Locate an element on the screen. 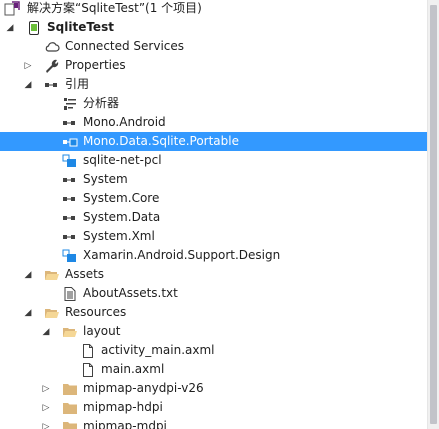 The image size is (439, 429). connected-services-label: Connected Services is located at coordinates (125, 46).